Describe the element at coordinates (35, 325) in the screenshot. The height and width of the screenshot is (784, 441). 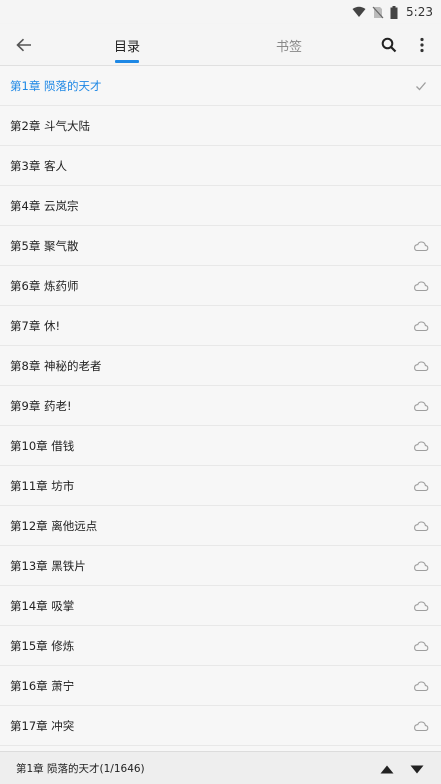
I see `chapter-title: 第7章 休!` at that location.